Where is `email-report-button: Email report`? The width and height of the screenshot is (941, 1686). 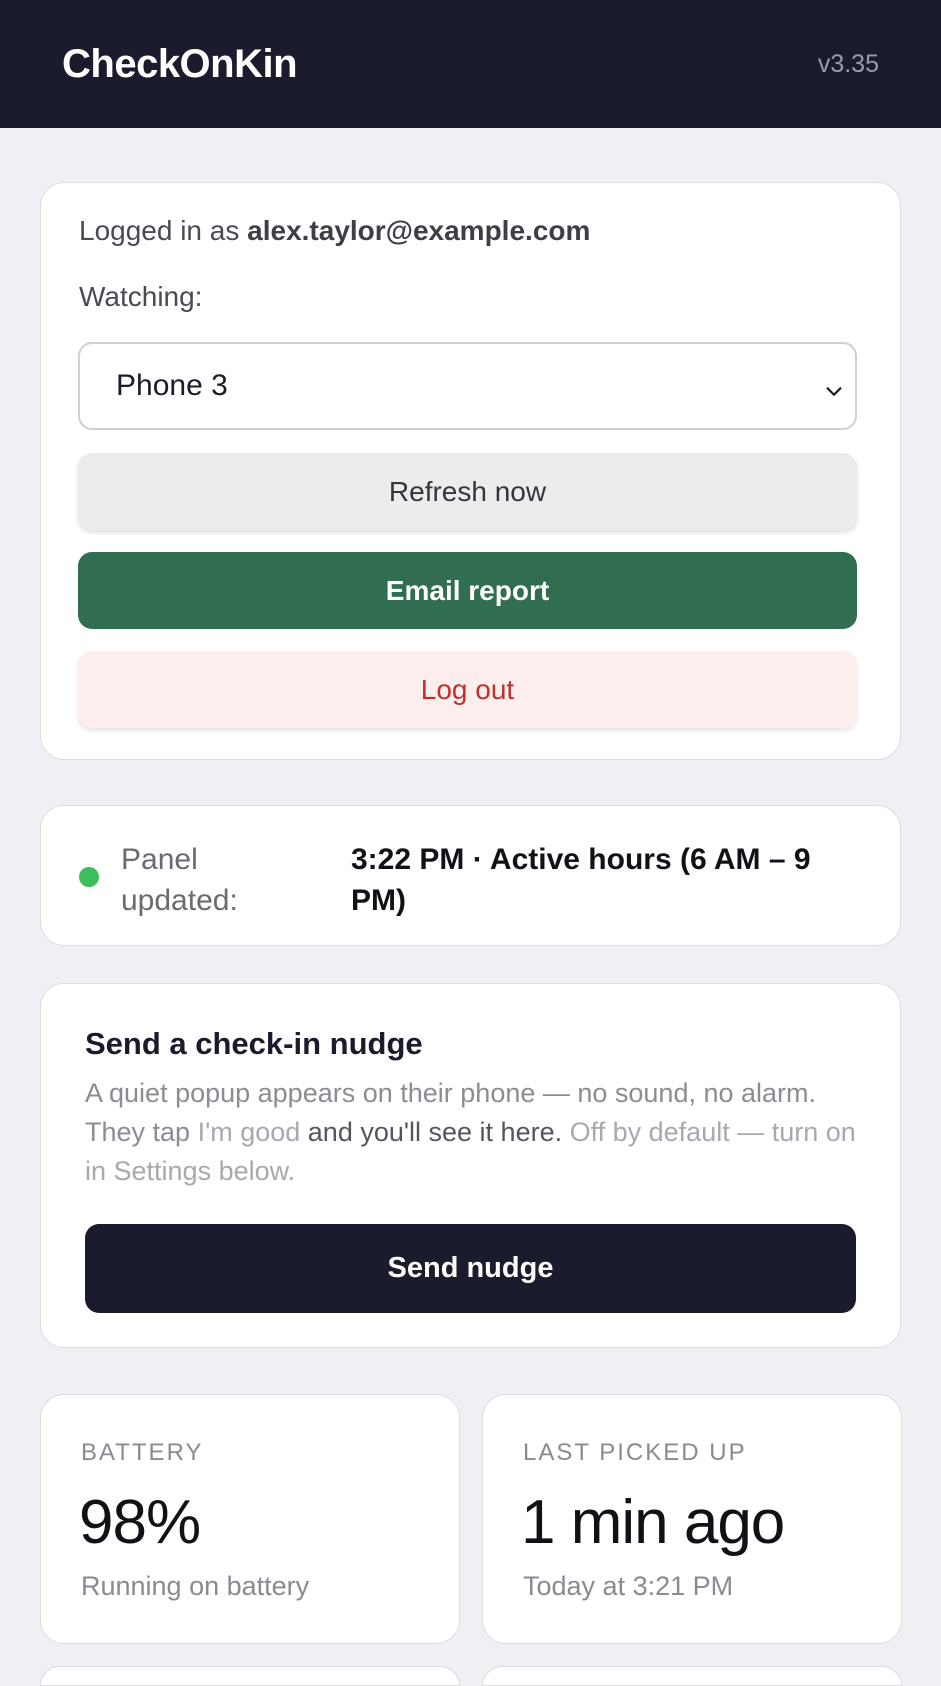
email-report-button: Email report is located at coordinates (467, 590).